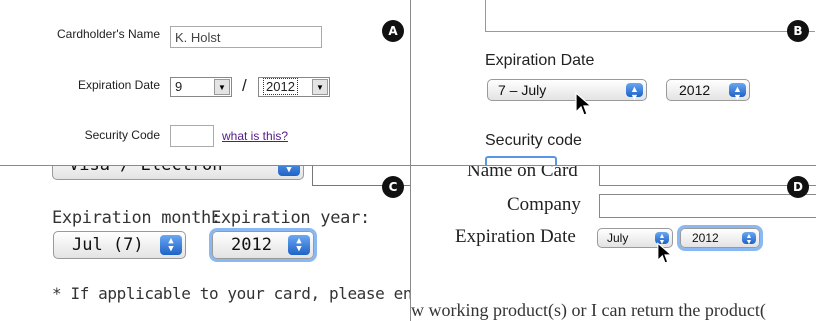  What do you see at coordinates (522, 173) in the screenshot?
I see `name-on-card-label: Name on Card` at bounding box center [522, 173].